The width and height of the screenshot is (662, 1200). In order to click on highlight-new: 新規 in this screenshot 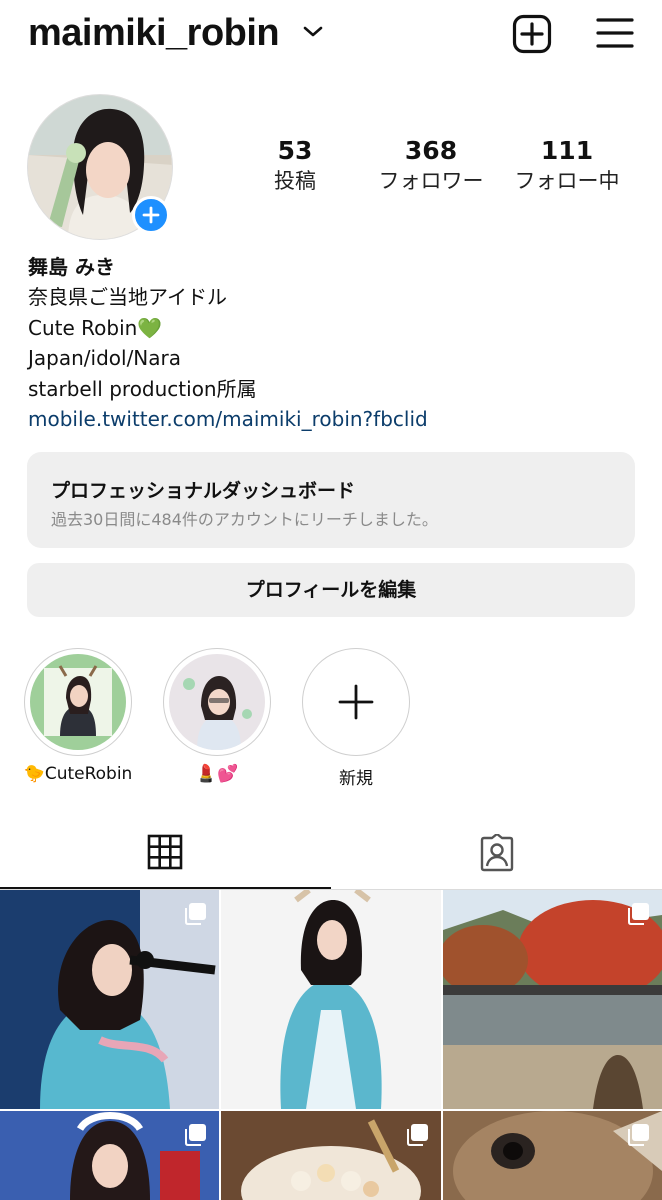, I will do `click(356, 718)`.